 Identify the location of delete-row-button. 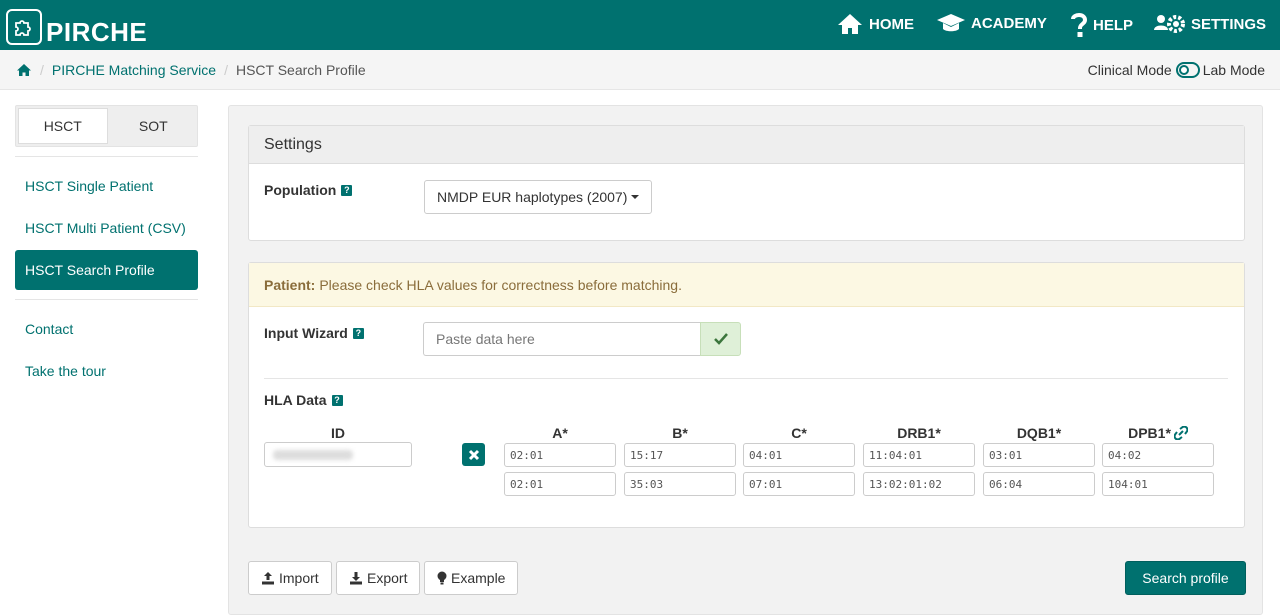
(473, 454).